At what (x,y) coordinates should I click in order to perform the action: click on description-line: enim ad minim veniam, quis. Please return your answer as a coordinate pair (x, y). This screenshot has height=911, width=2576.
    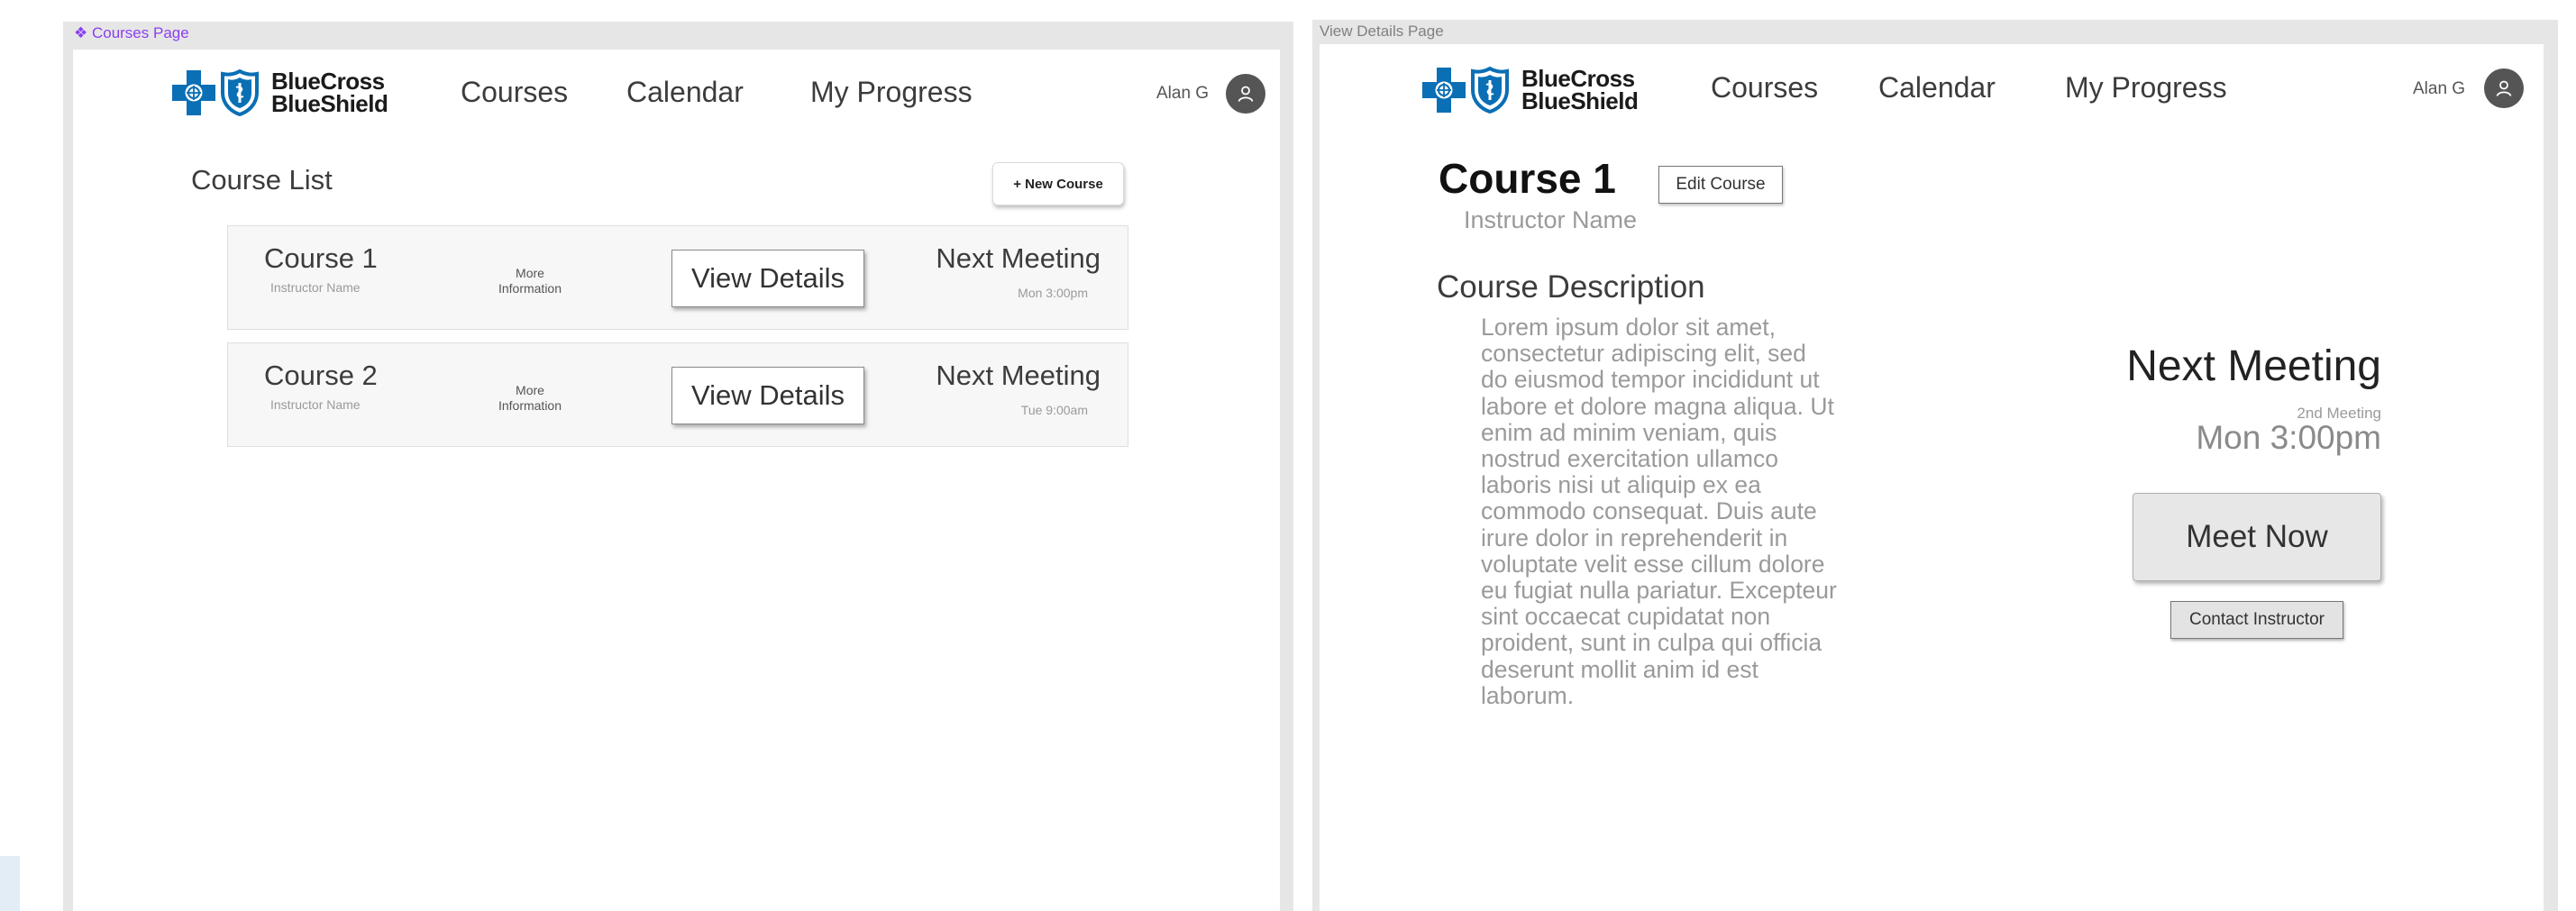
    Looking at the image, I should click on (1629, 432).